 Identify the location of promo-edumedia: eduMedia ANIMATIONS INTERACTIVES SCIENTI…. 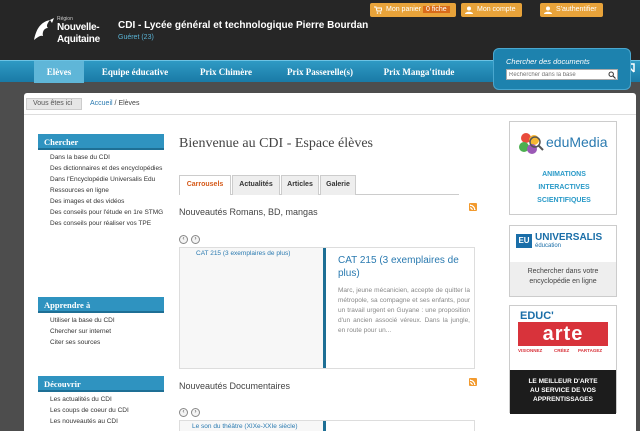
(563, 168).